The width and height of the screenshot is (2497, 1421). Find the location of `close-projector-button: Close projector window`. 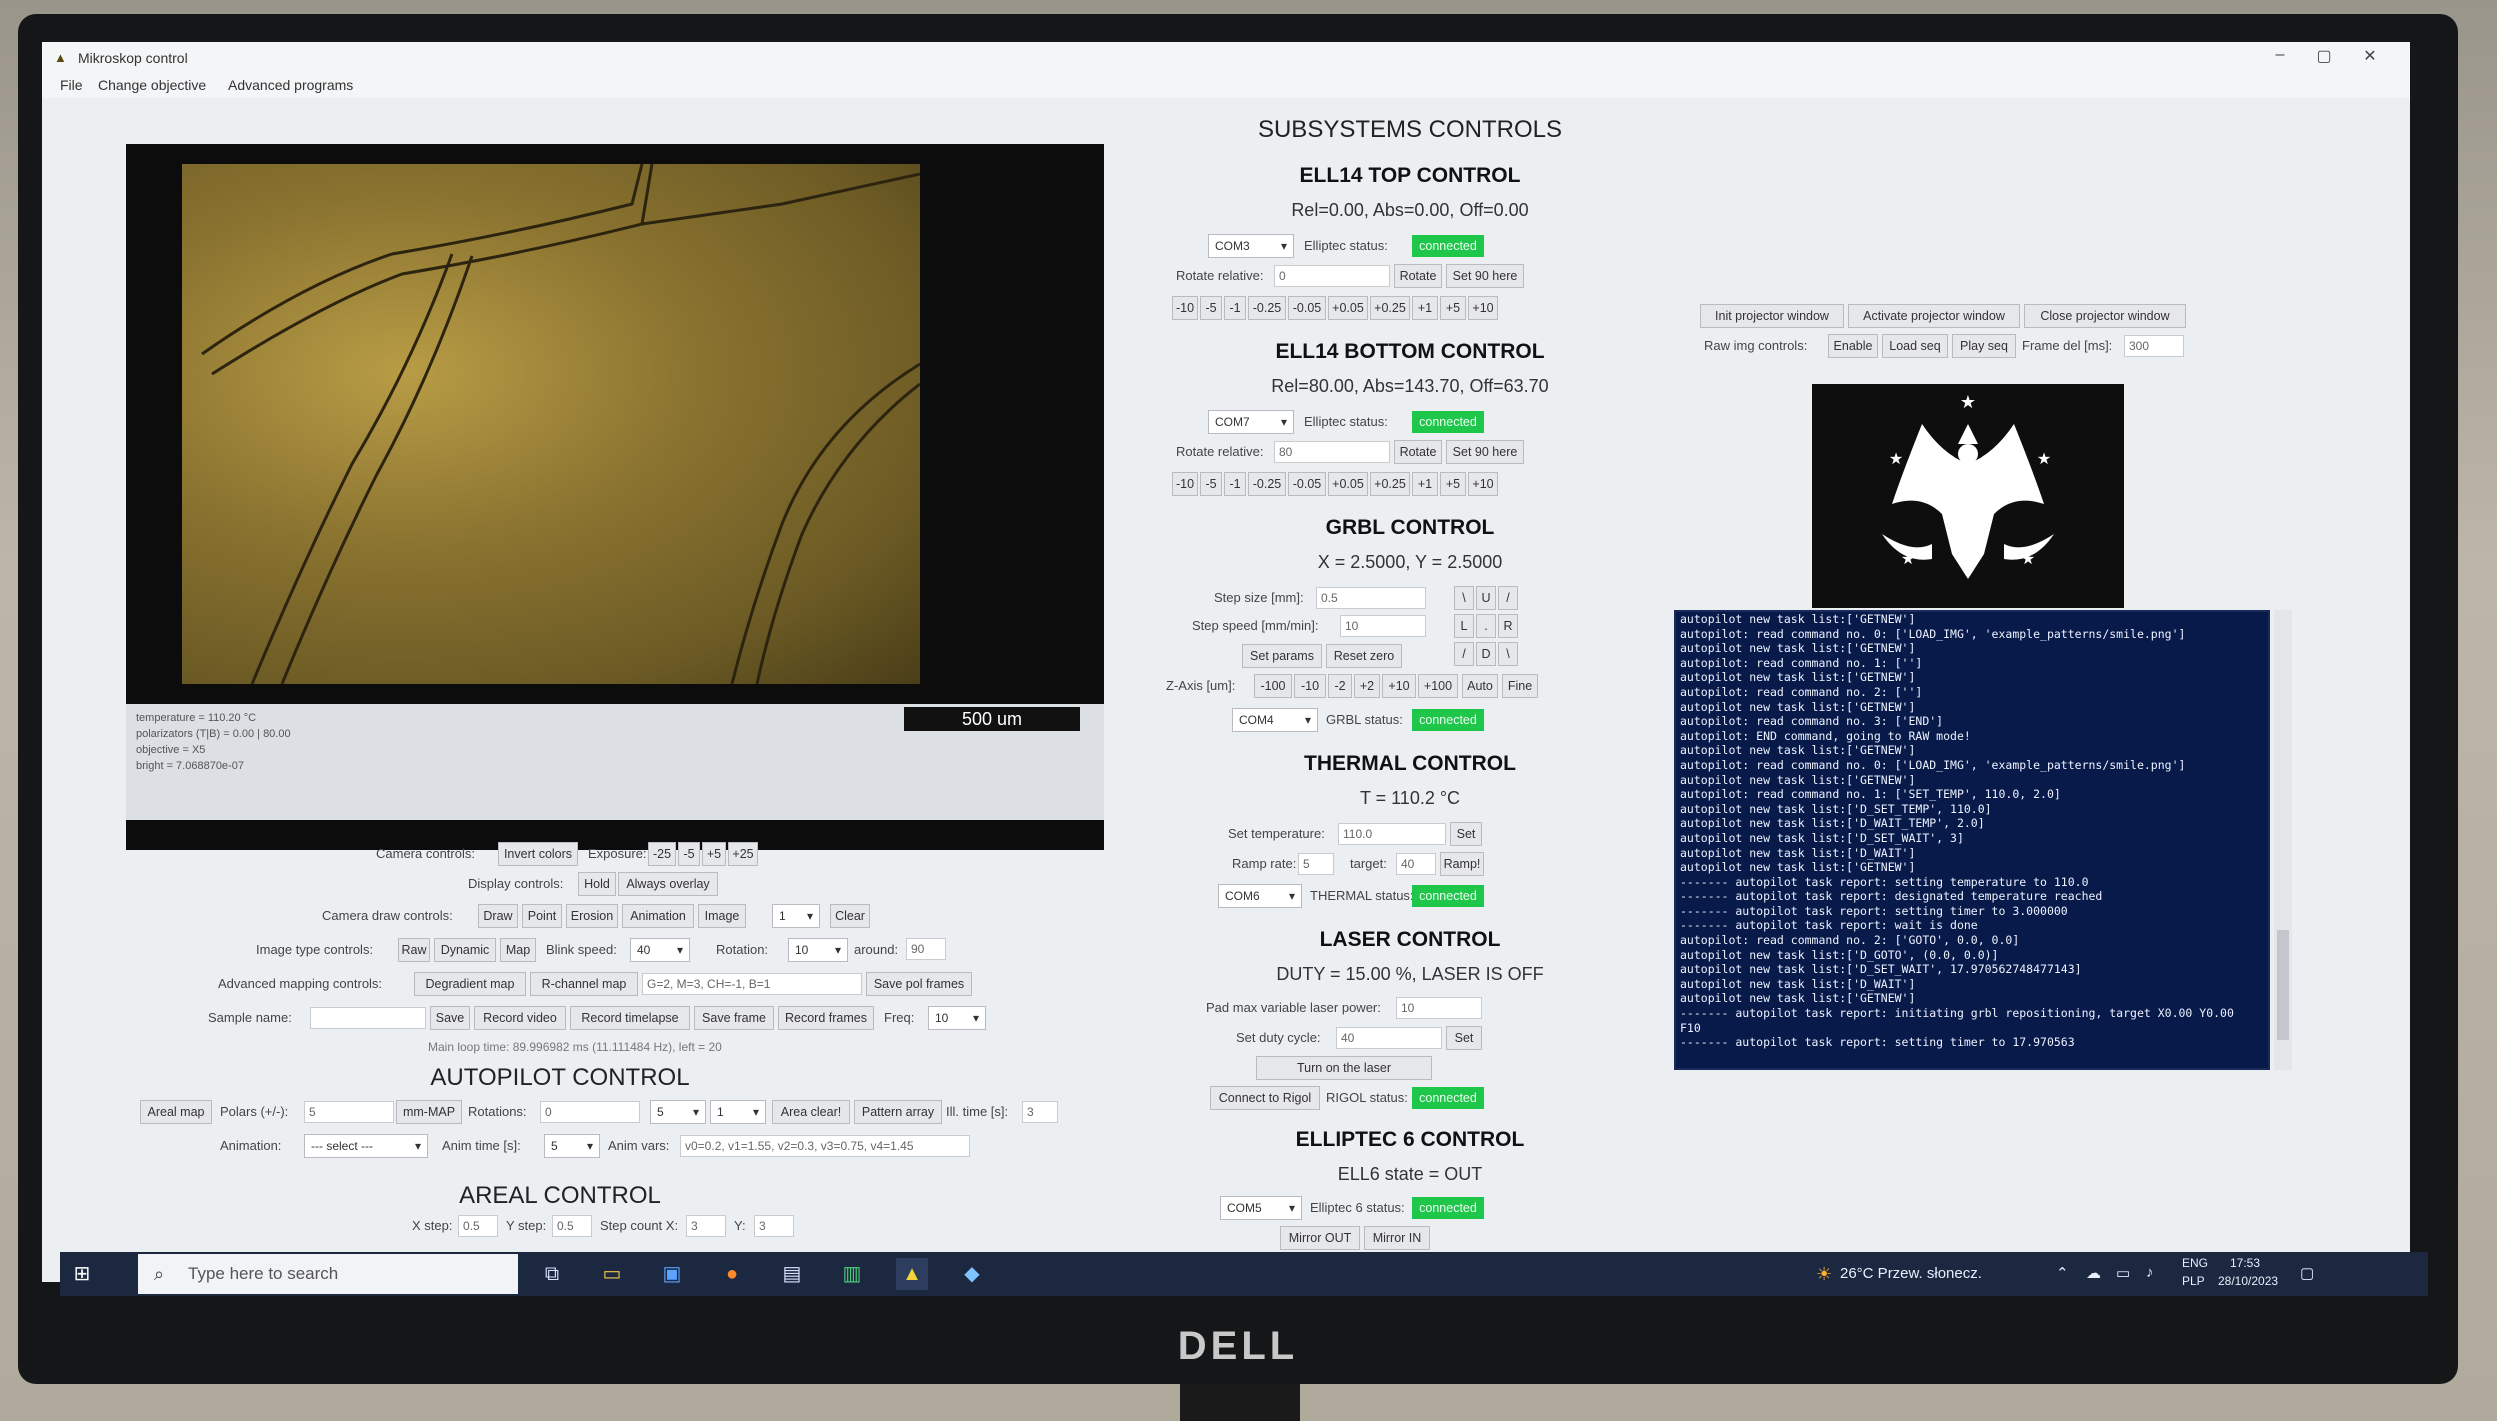

close-projector-button: Close projector window is located at coordinates (2105, 316).